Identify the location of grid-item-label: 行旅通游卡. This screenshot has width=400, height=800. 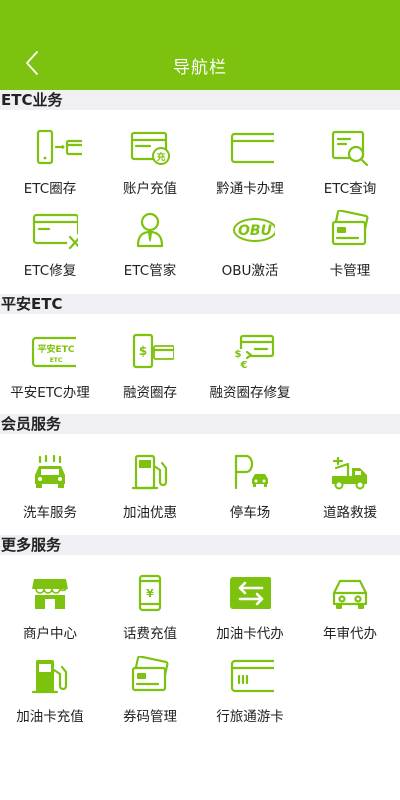
(250, 717).